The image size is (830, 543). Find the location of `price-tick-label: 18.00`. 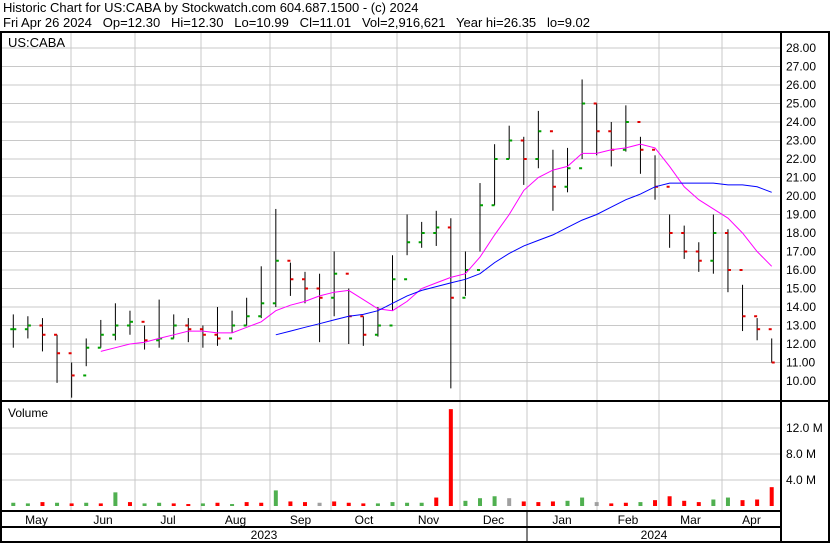

price-tick-label: 18.00 is located at coordinates (801, 233).